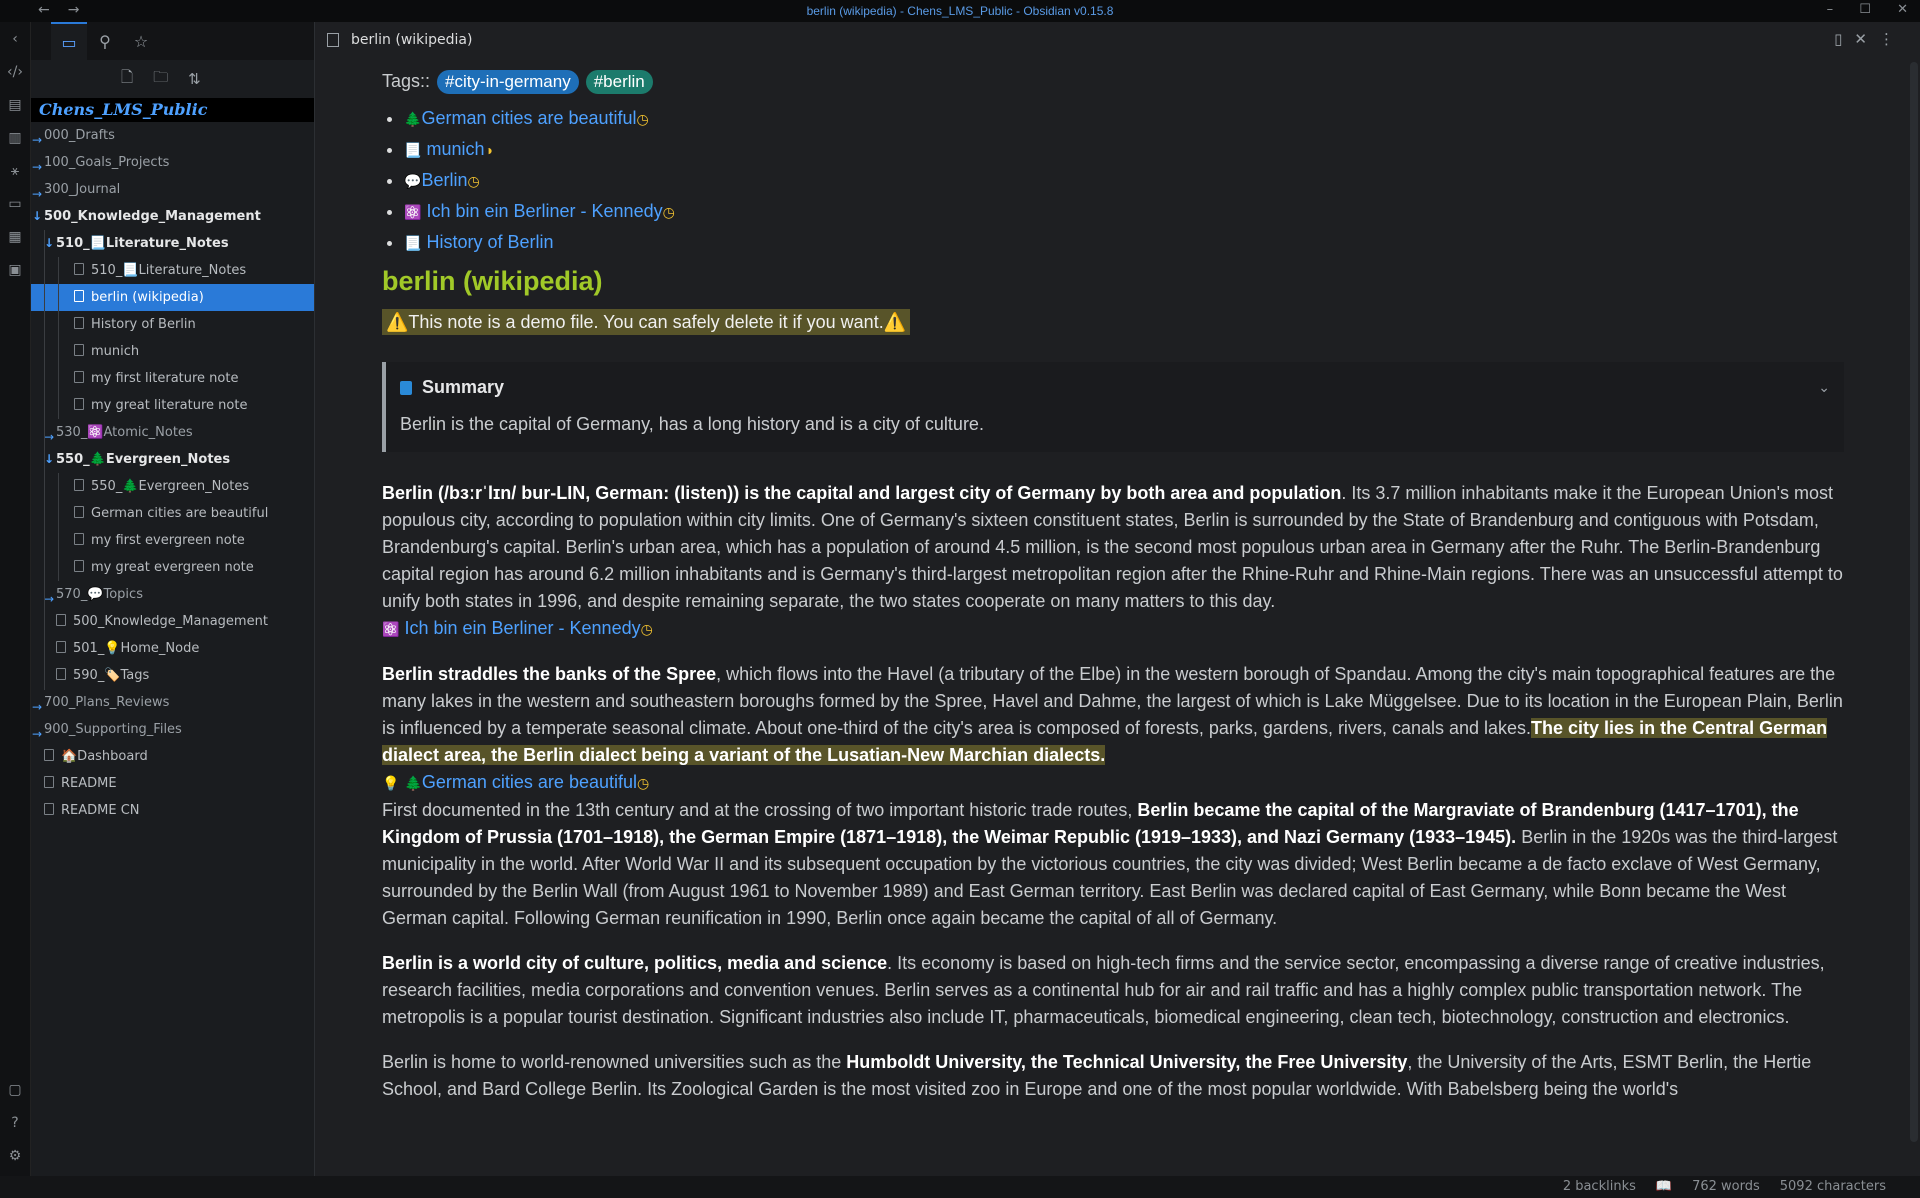 The height and width of the screenshot is (1198, 1920). Describe the element at coordinates (127, 79) in the screenshot. I see `new-note-icon: 🗋` at that location.